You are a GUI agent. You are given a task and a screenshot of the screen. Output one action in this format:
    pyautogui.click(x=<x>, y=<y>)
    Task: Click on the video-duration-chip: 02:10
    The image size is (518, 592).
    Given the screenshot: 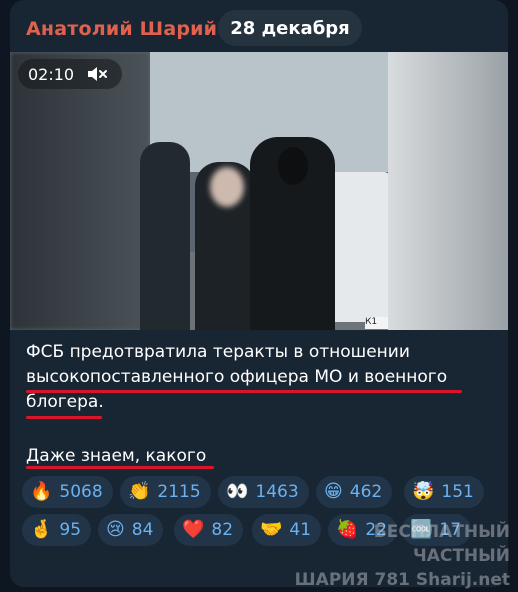 What is the action you would take?
    pyautogui.click(x=70, y=74)
    